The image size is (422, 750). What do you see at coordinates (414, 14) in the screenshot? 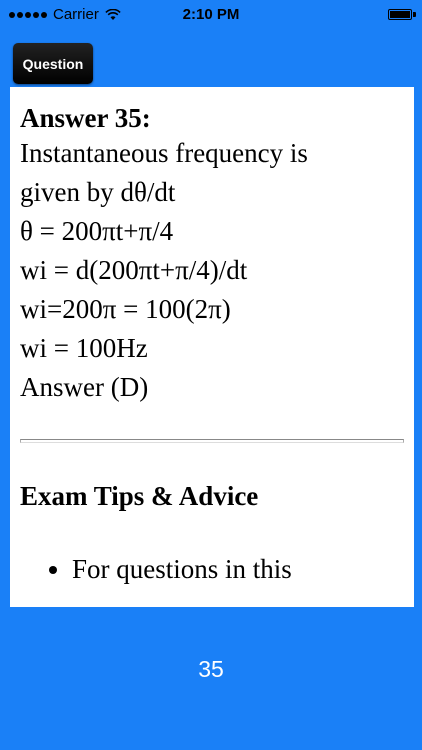
I see `battery-cap` at bounding box center [414, 14].